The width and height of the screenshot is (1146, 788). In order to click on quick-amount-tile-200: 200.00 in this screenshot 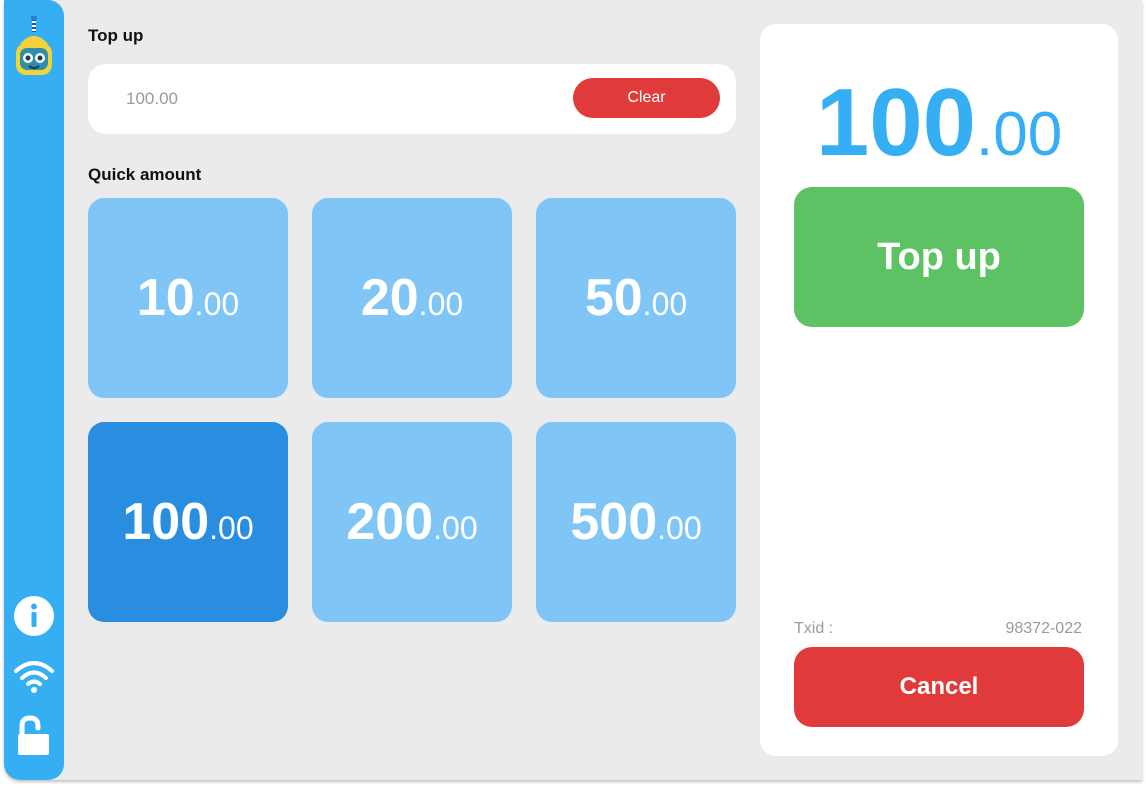, I will do `click(412, 522)`.